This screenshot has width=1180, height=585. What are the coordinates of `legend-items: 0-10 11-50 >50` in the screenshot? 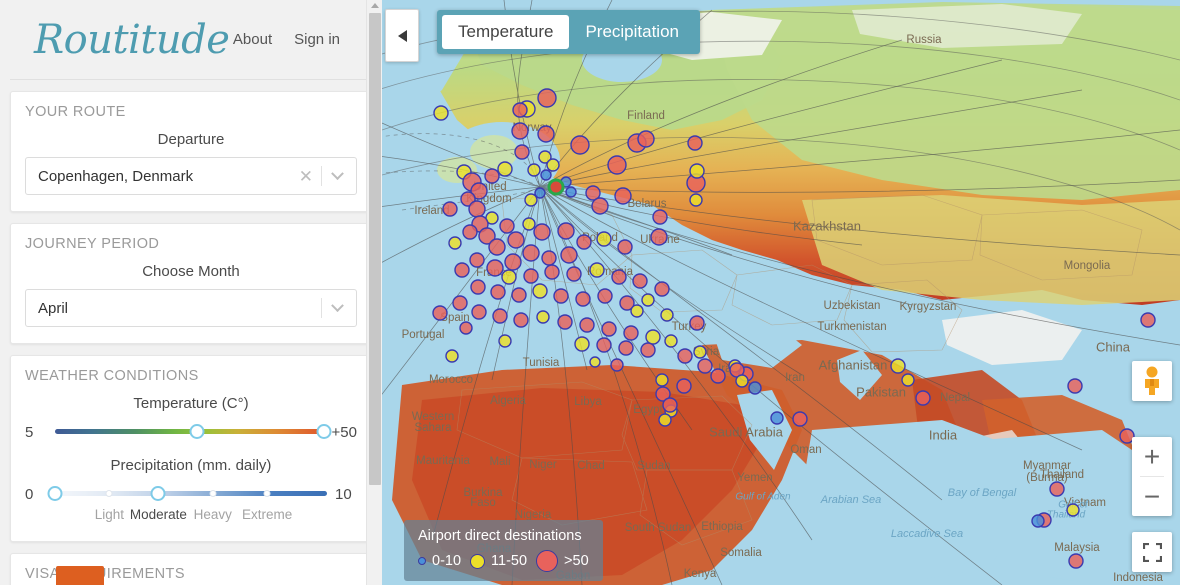 It's located at (503, 561).